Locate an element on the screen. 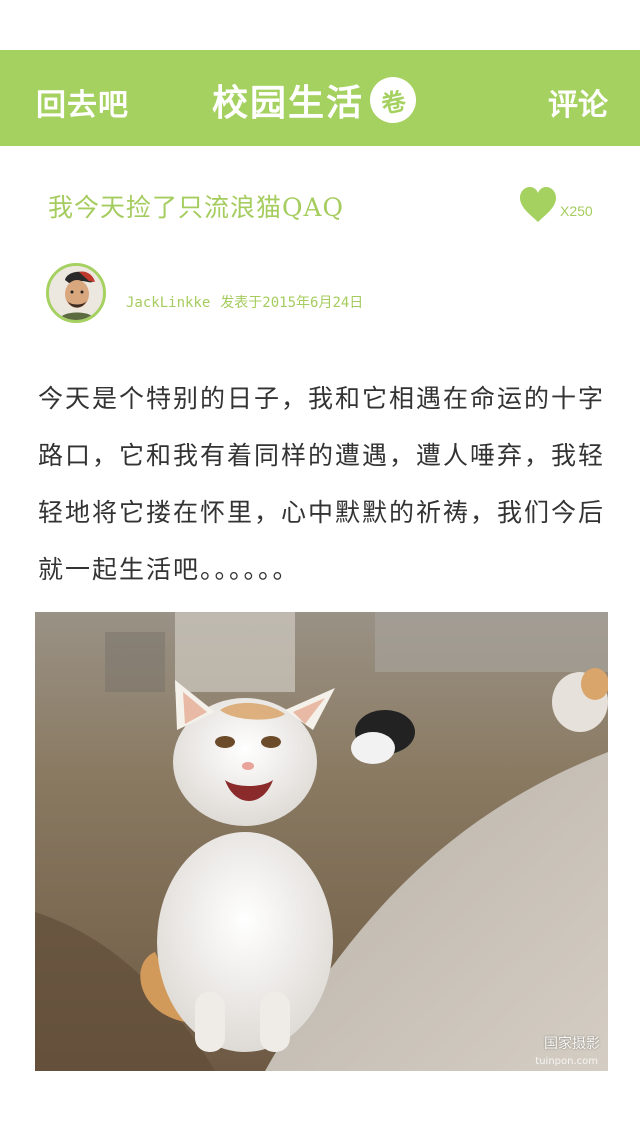 The image size is (640, 1136). heart-icon is located at coordinates (538, 204).